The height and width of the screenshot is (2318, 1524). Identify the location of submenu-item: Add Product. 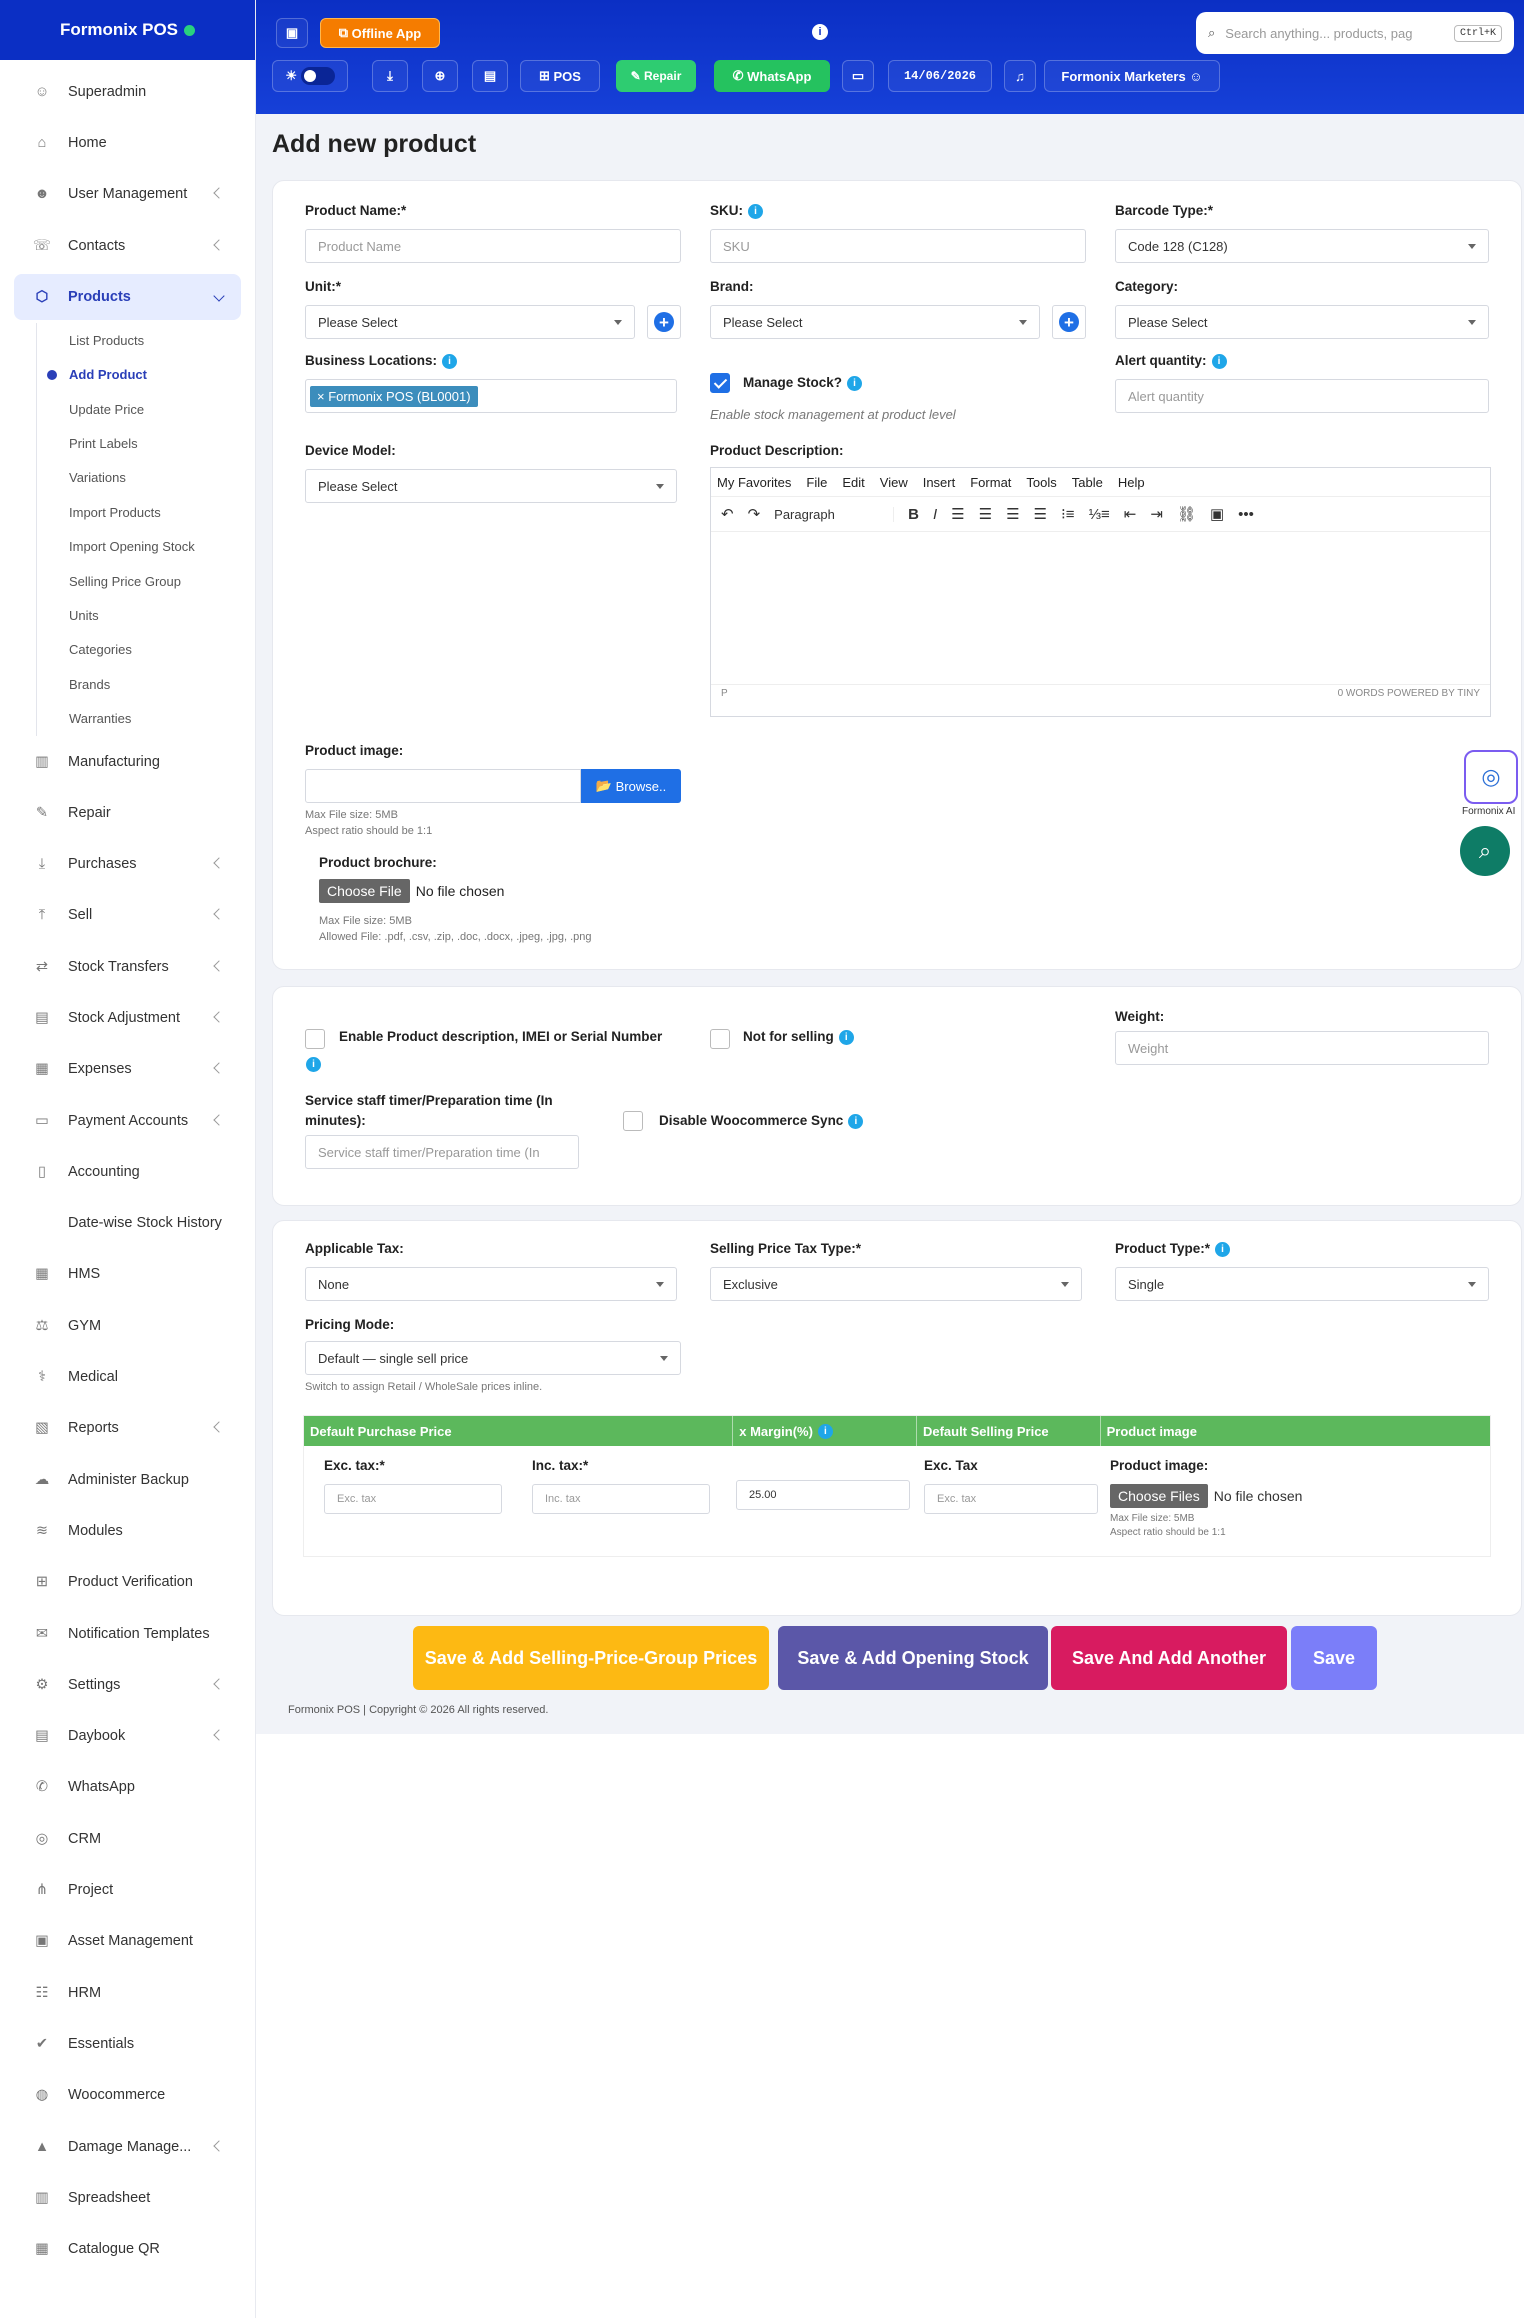
(146, 375).